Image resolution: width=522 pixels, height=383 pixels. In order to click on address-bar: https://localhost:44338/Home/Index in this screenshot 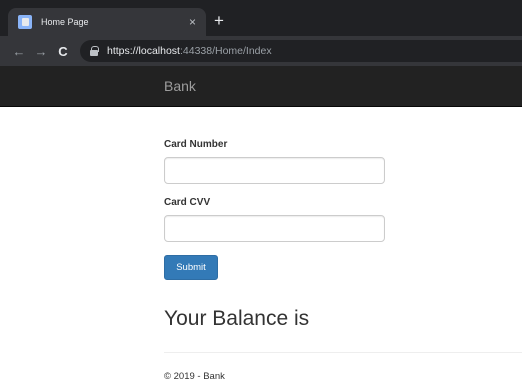, I will do `click(301, 51)`.